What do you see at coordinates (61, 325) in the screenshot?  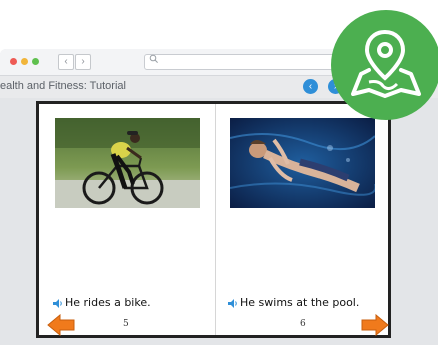 I see `previous-page-arrow-icon` at bounding box center [61, 325].